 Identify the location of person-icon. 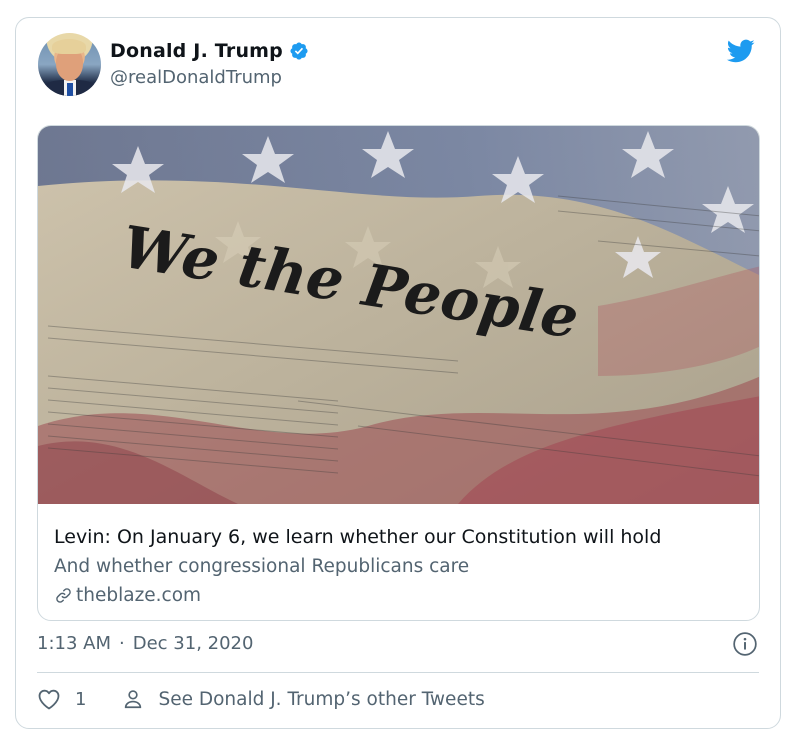
(133, 699).